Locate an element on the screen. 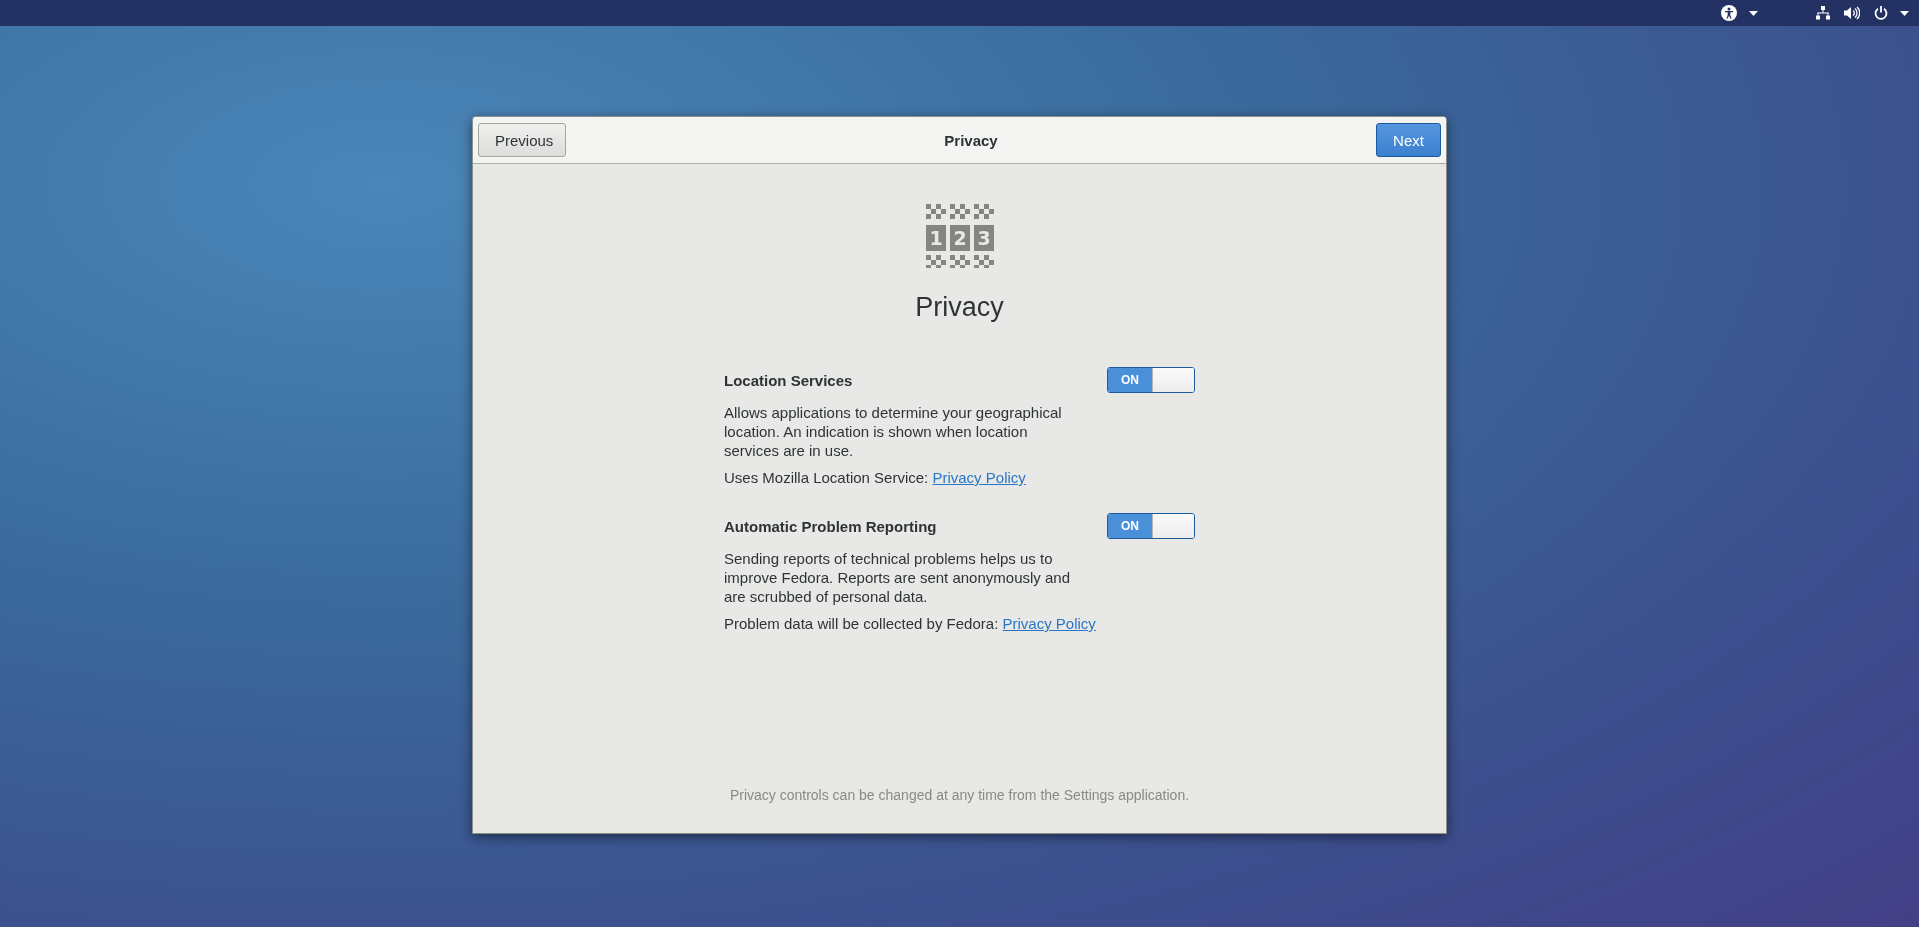 The image size is (1919, 927). setting-description: Sending reports of technical problems helps us to improve Fedora. Reports are sent anonymously and are scrubbed of personal data. is located at coordinates (897, 577).